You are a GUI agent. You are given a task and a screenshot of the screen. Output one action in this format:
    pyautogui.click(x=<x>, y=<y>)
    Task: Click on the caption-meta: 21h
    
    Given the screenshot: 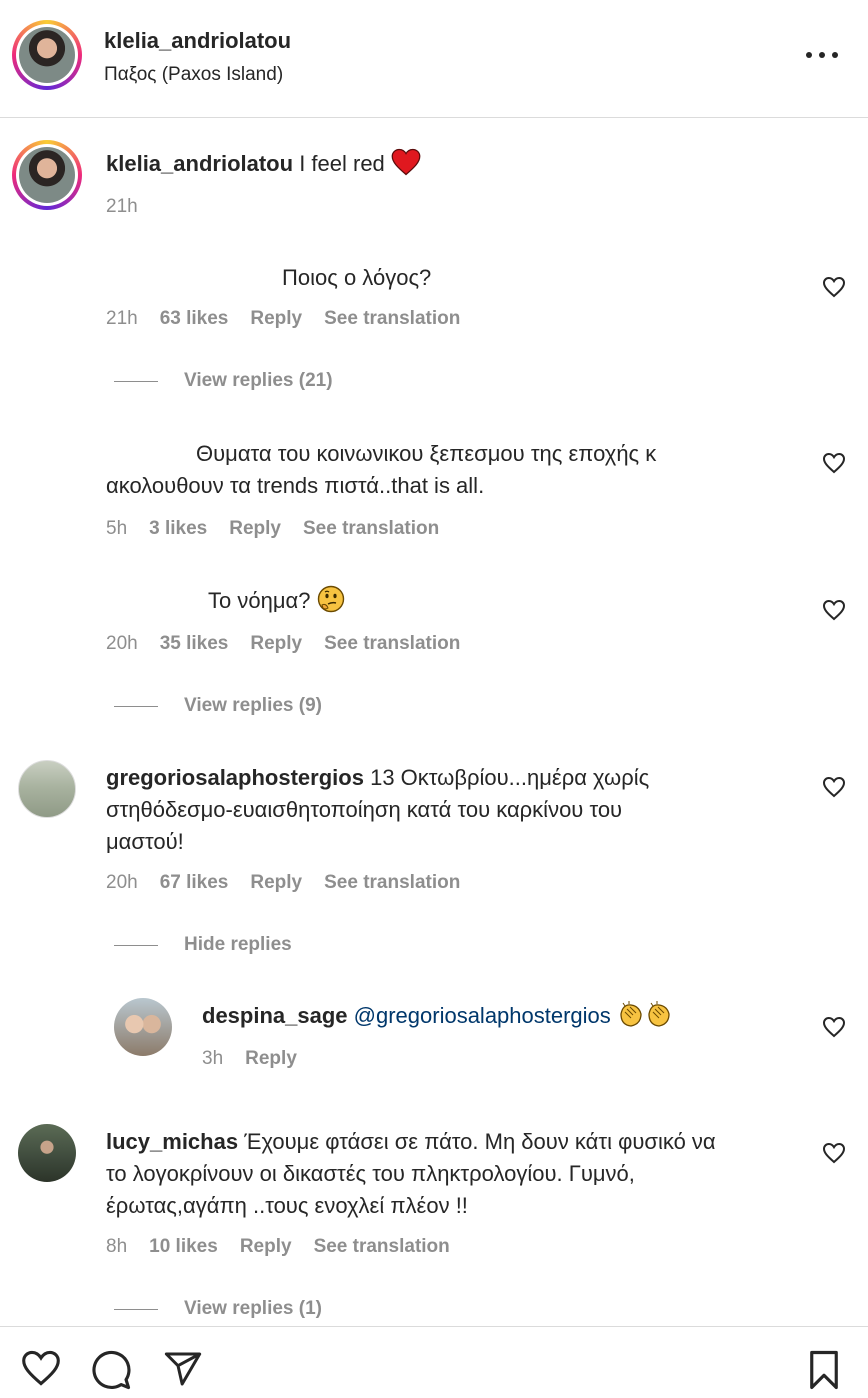 What is the action you would take?
    pyautogui.click(x=122, y=207)
    